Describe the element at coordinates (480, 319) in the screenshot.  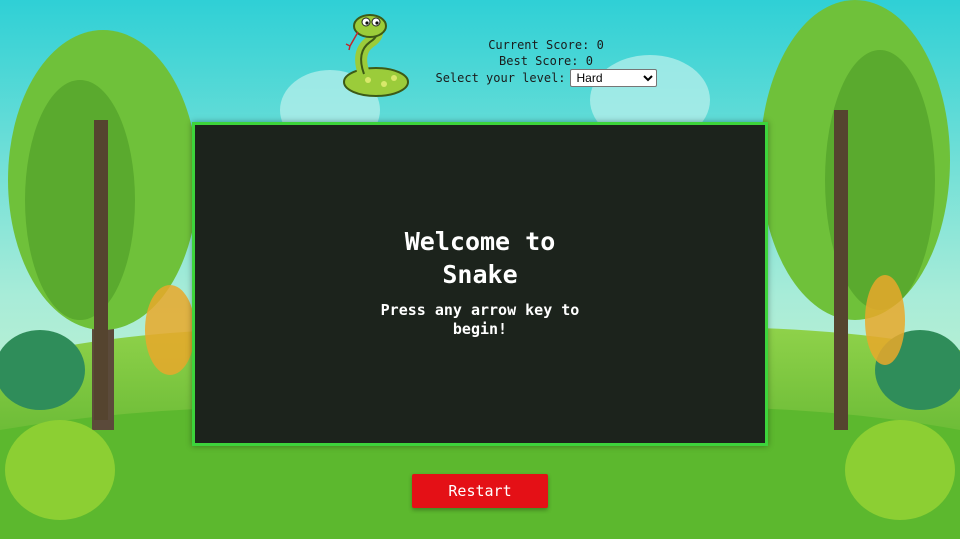
I see `welcome-subtitle: Press any arrow key to begin!` at that location.